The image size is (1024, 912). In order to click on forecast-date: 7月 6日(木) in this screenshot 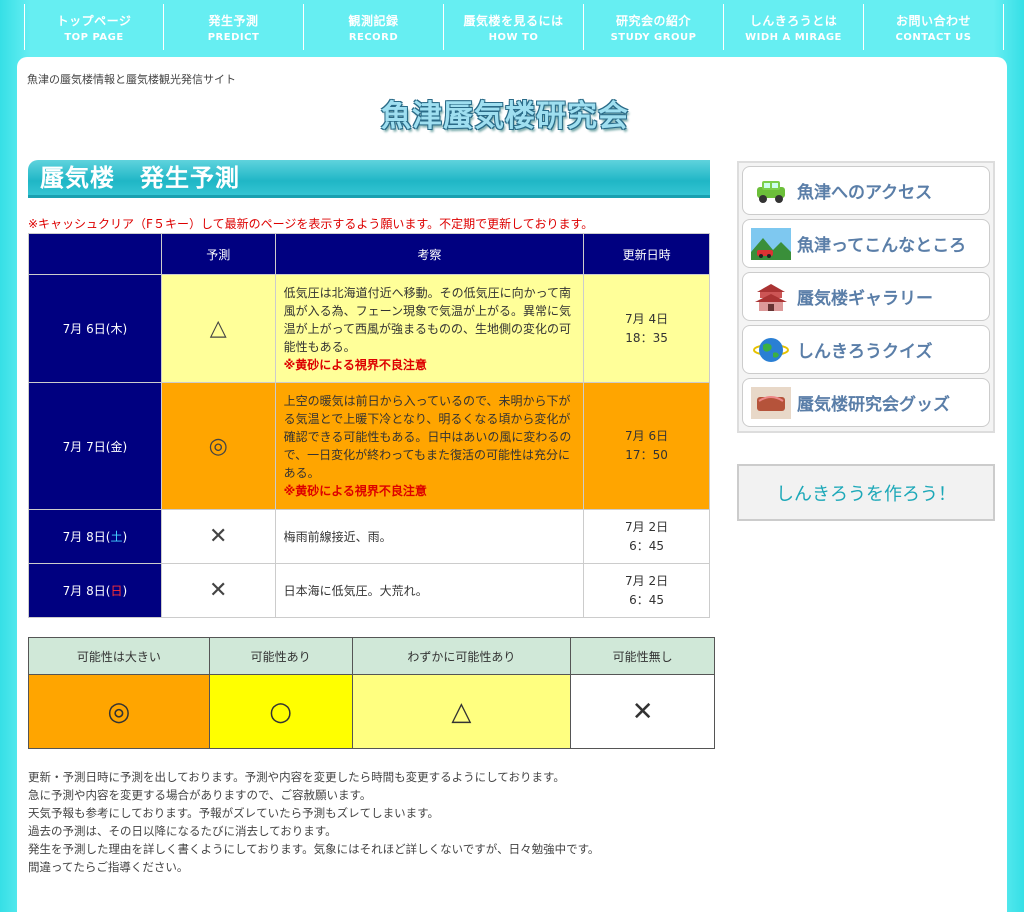, I will do `click(95, 328)`.